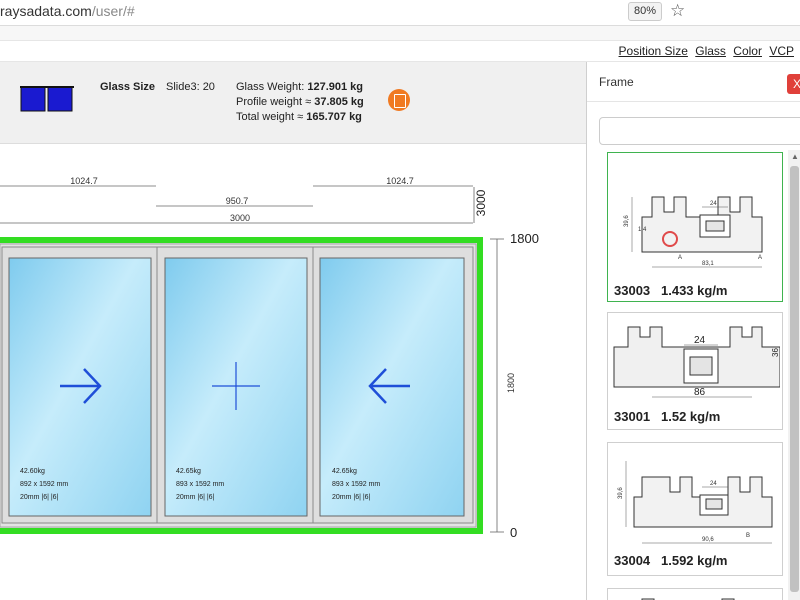  What do you see at coordinates (188, 471) in the screenshot?
I see `pane-2-weight: 42.65kg` at bounding box center [188, 471].